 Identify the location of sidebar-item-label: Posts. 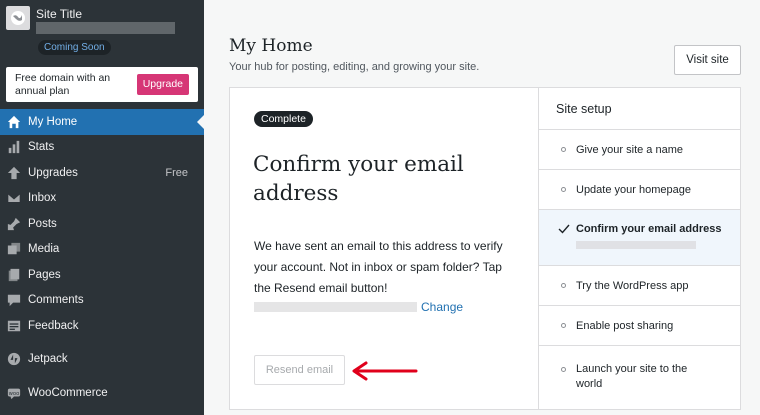
(42, 223).